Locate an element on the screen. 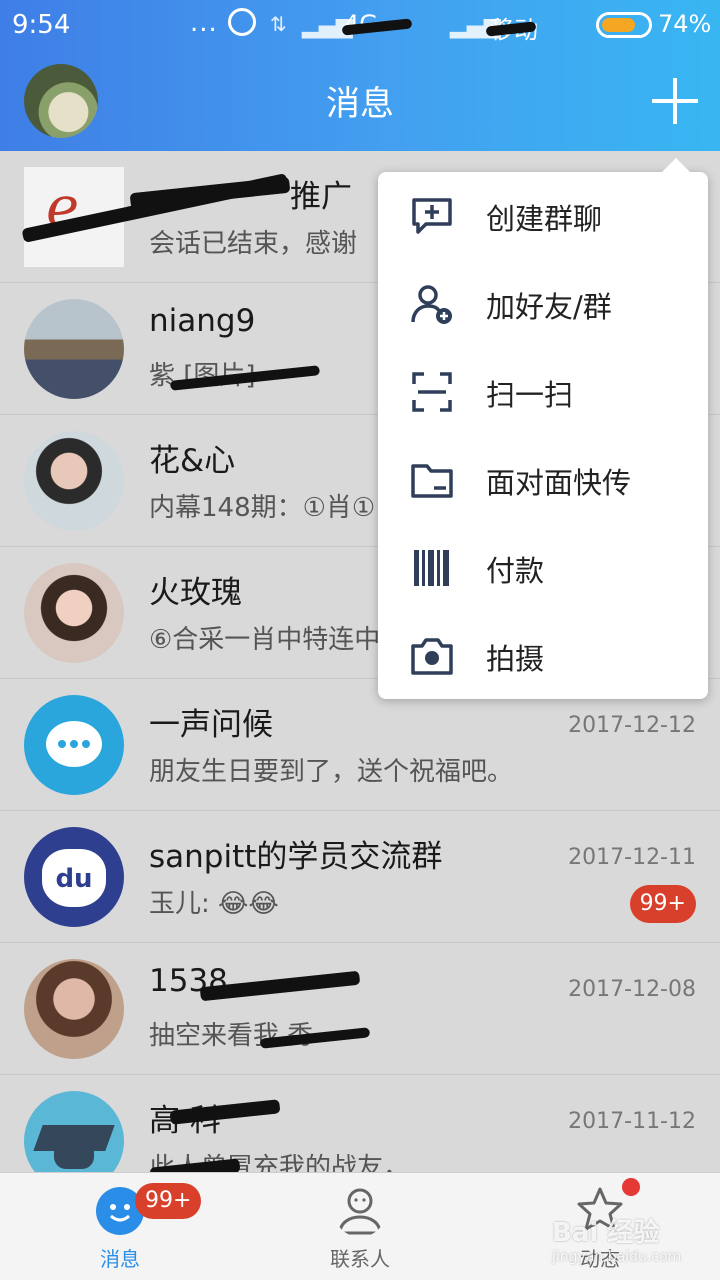  tab-label: 消息 is located at coordinates (120, 1259).